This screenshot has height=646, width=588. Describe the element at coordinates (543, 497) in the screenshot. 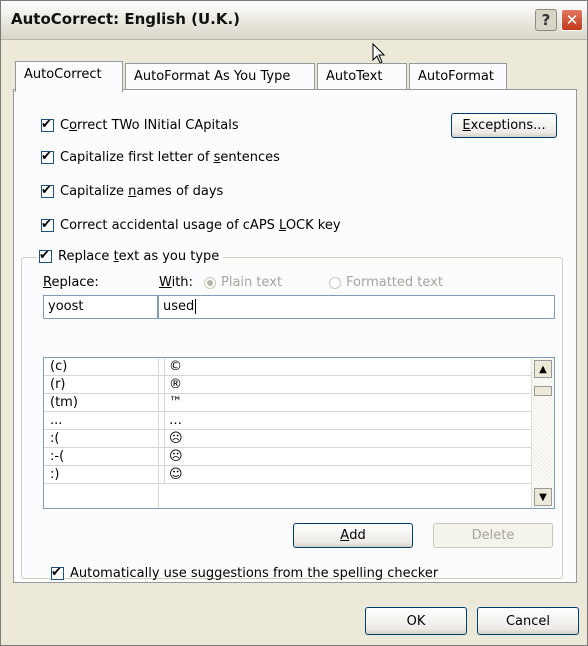

I see `scroll-down-button: ▼` at that location.